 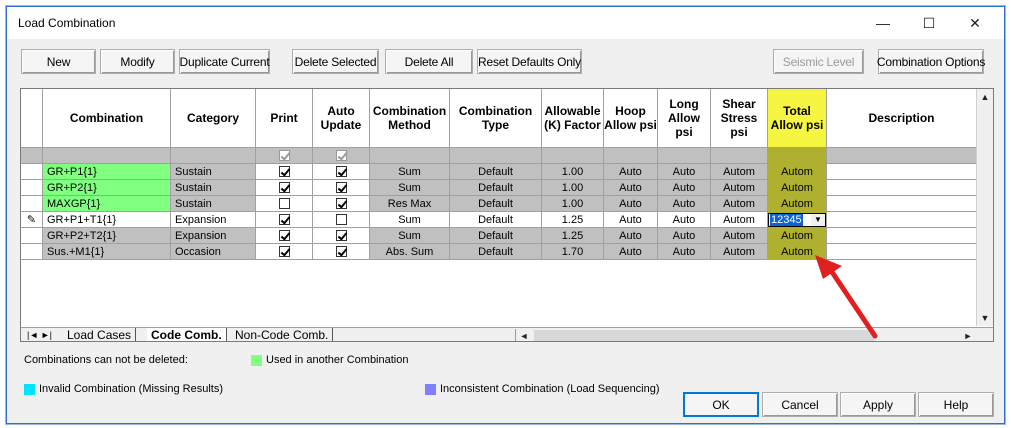 I want to click on column-header: Total Allow psi, so click(x=797, y=118).